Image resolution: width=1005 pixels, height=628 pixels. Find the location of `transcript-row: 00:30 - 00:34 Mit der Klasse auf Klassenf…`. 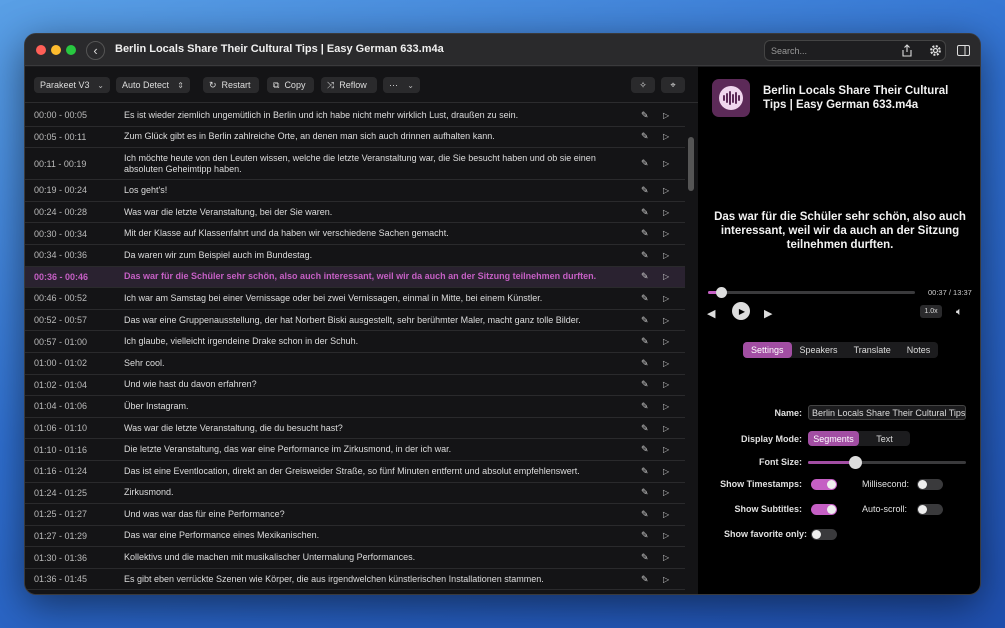

transcript-row: 00:30 - 00:34 Mit der Klasse auf Klassenf… is located at coordinates (355, 234).